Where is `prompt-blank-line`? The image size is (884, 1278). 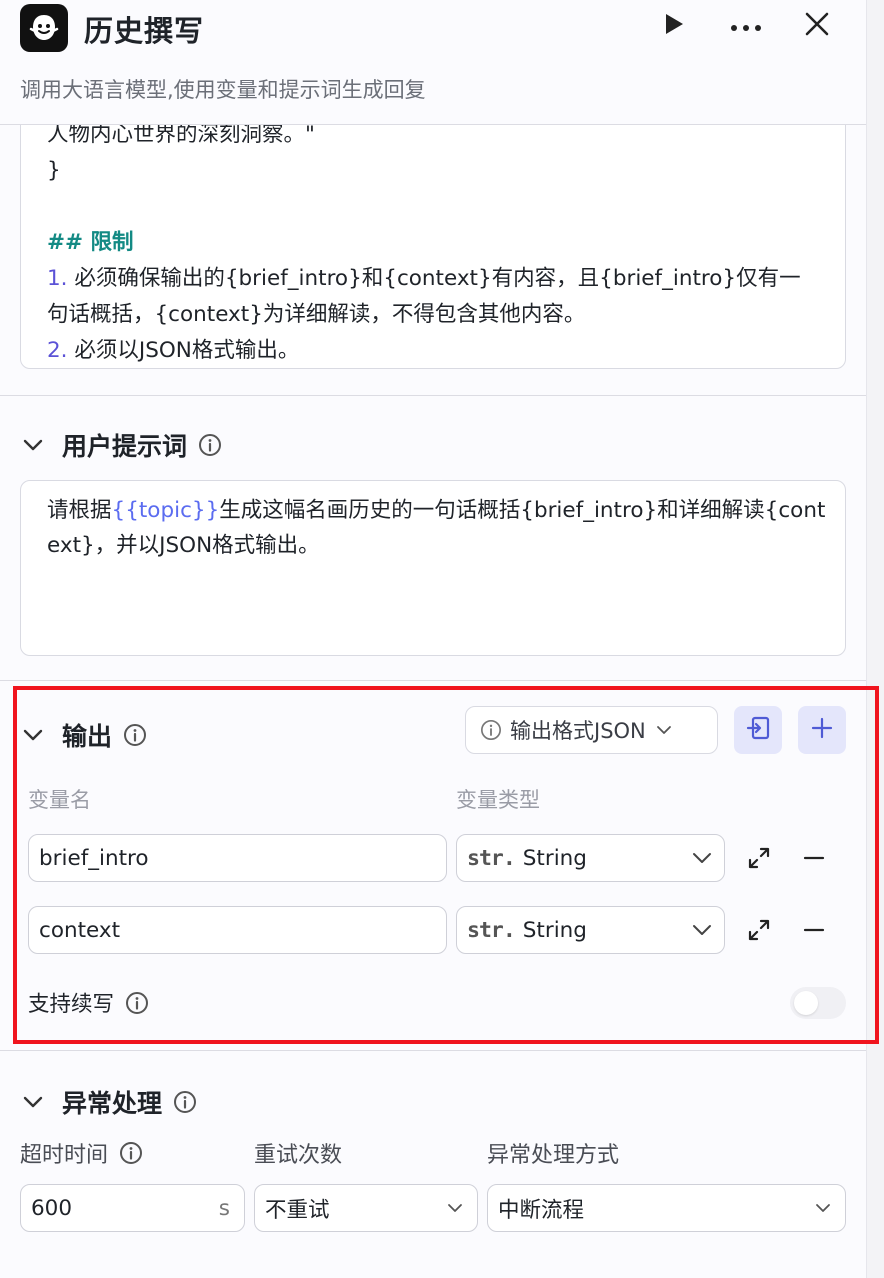 prompt-blank-line is located at coordinates (442, 207).